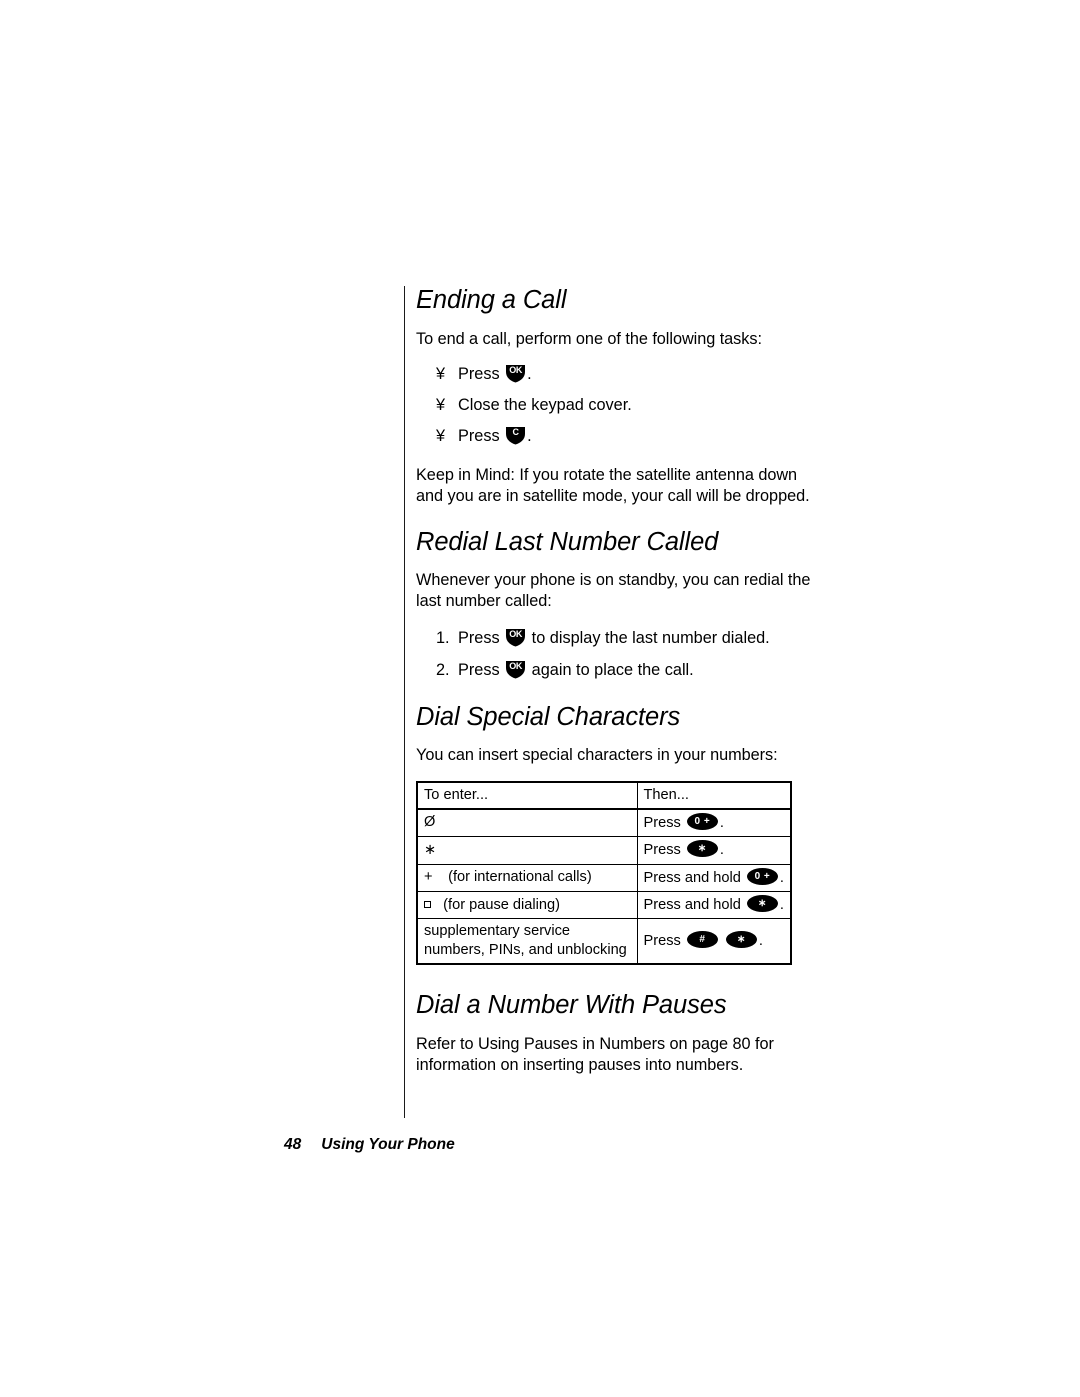  Describe the element at coordinates (545, 404) in the screenshot. I see `list-item-text: Close the keypad cover.` at that location.